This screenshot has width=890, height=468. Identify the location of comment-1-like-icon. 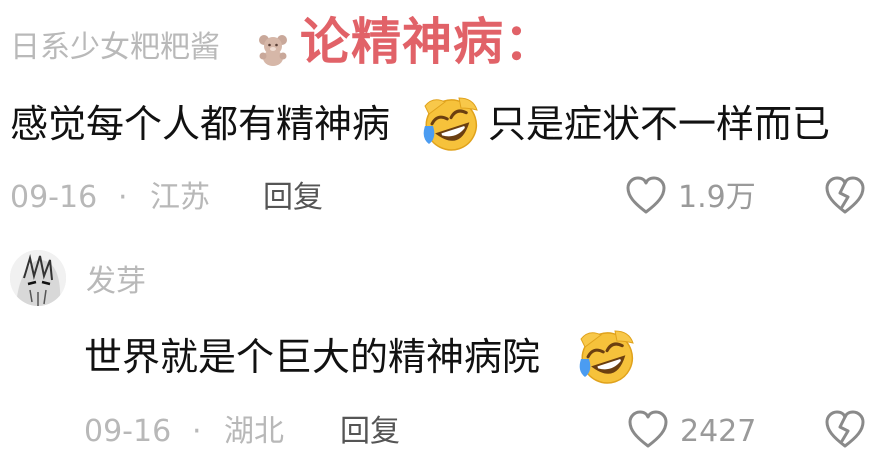
(646, 195).